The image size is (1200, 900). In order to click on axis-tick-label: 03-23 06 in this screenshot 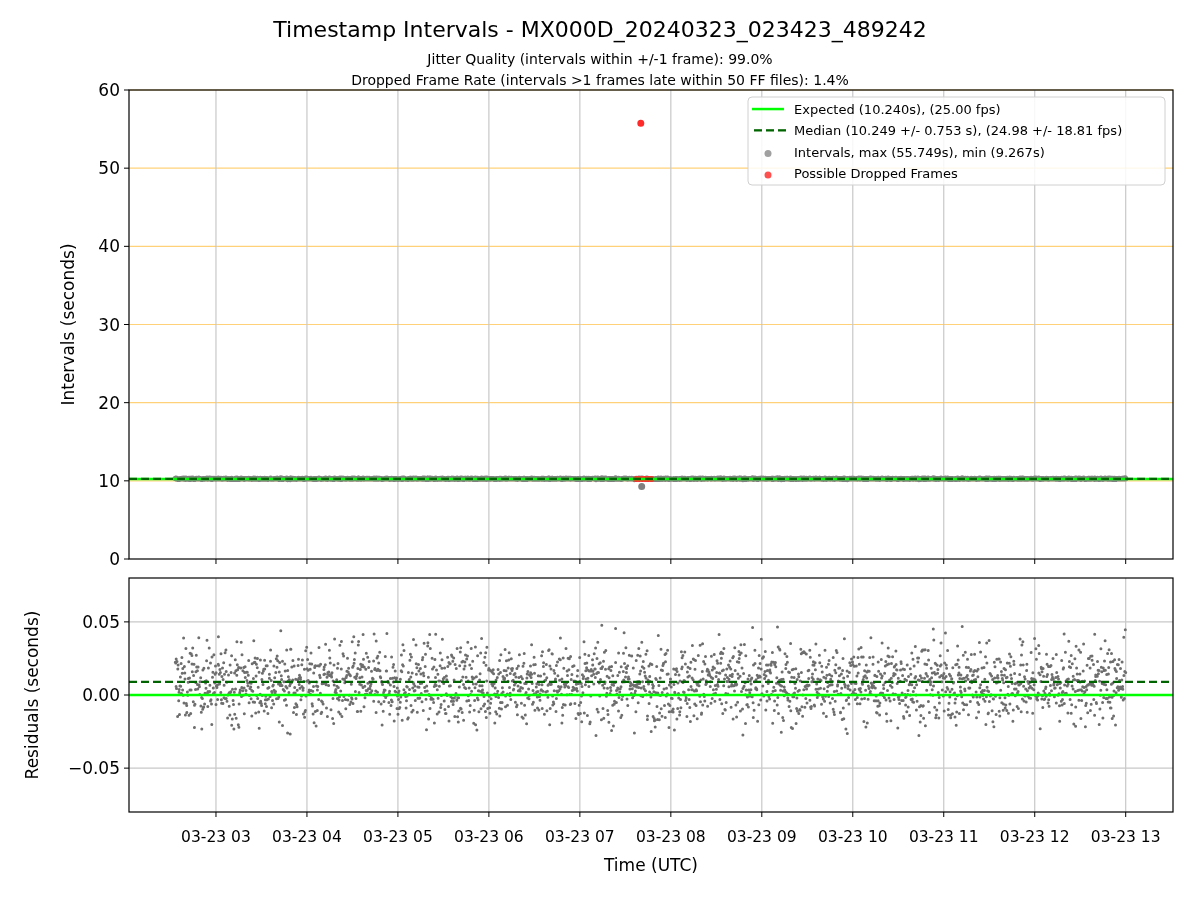, I will do `click(489, 837)`.